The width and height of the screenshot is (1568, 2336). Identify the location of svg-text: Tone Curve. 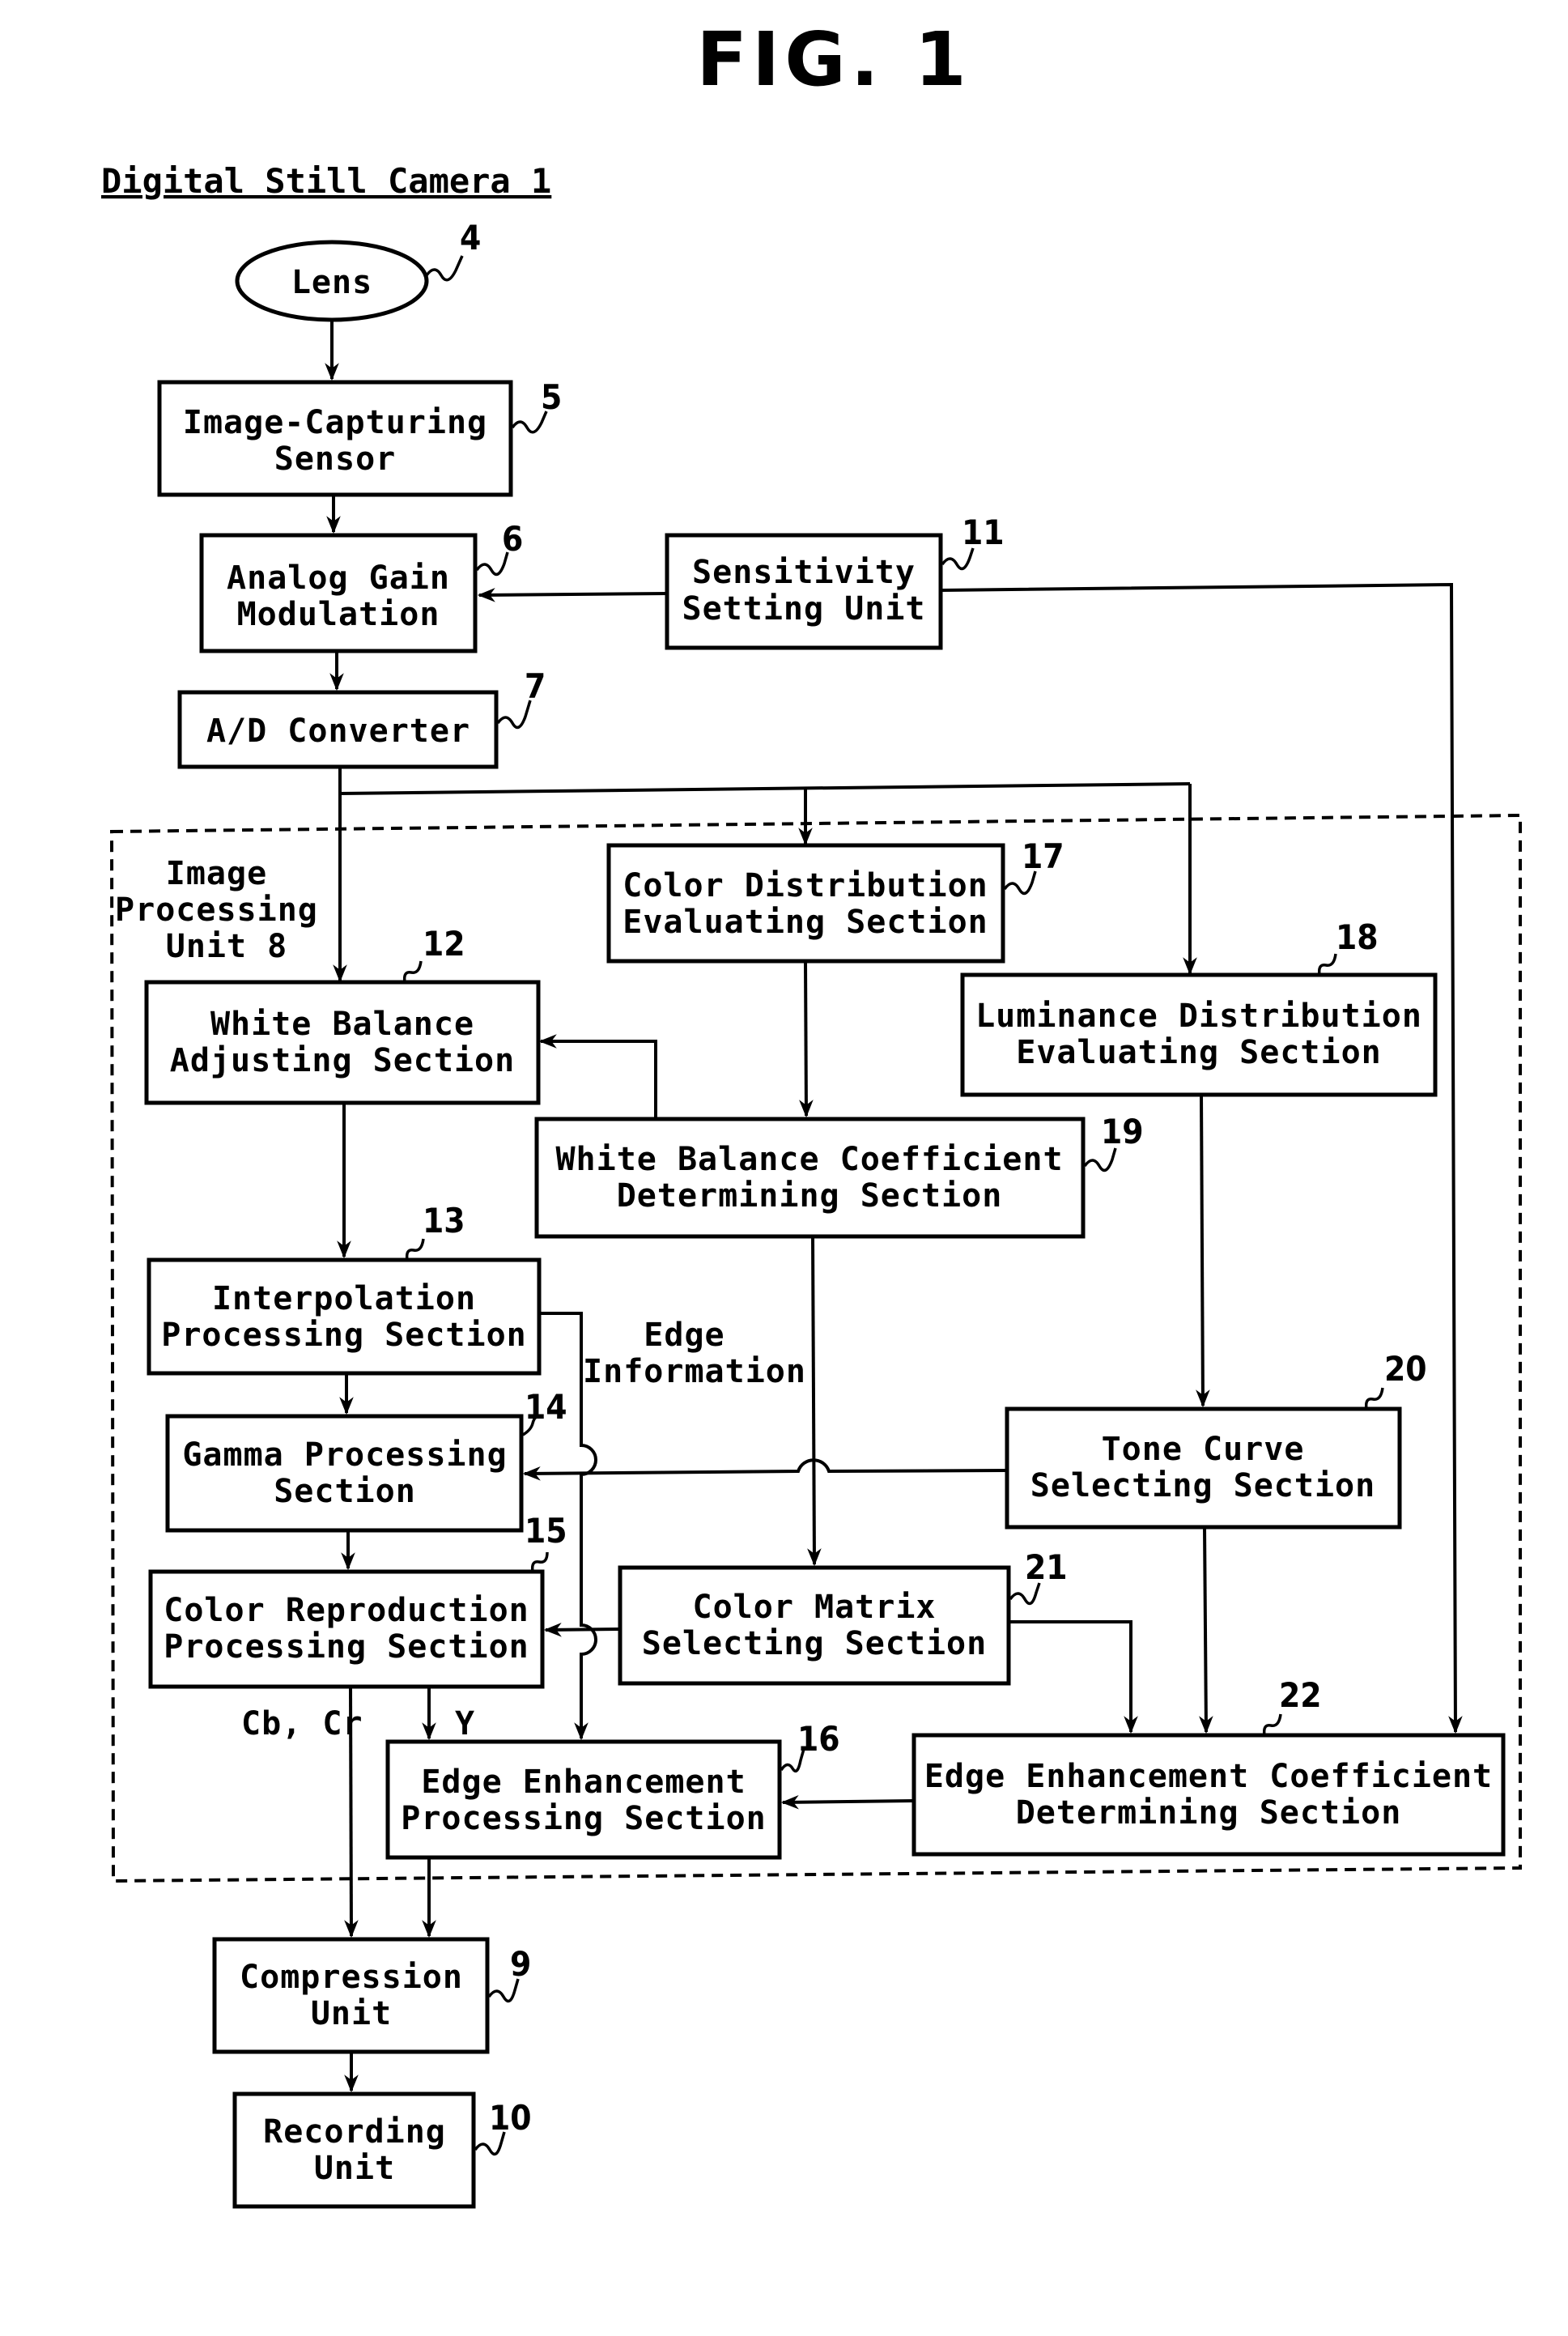
(1203, 1449).